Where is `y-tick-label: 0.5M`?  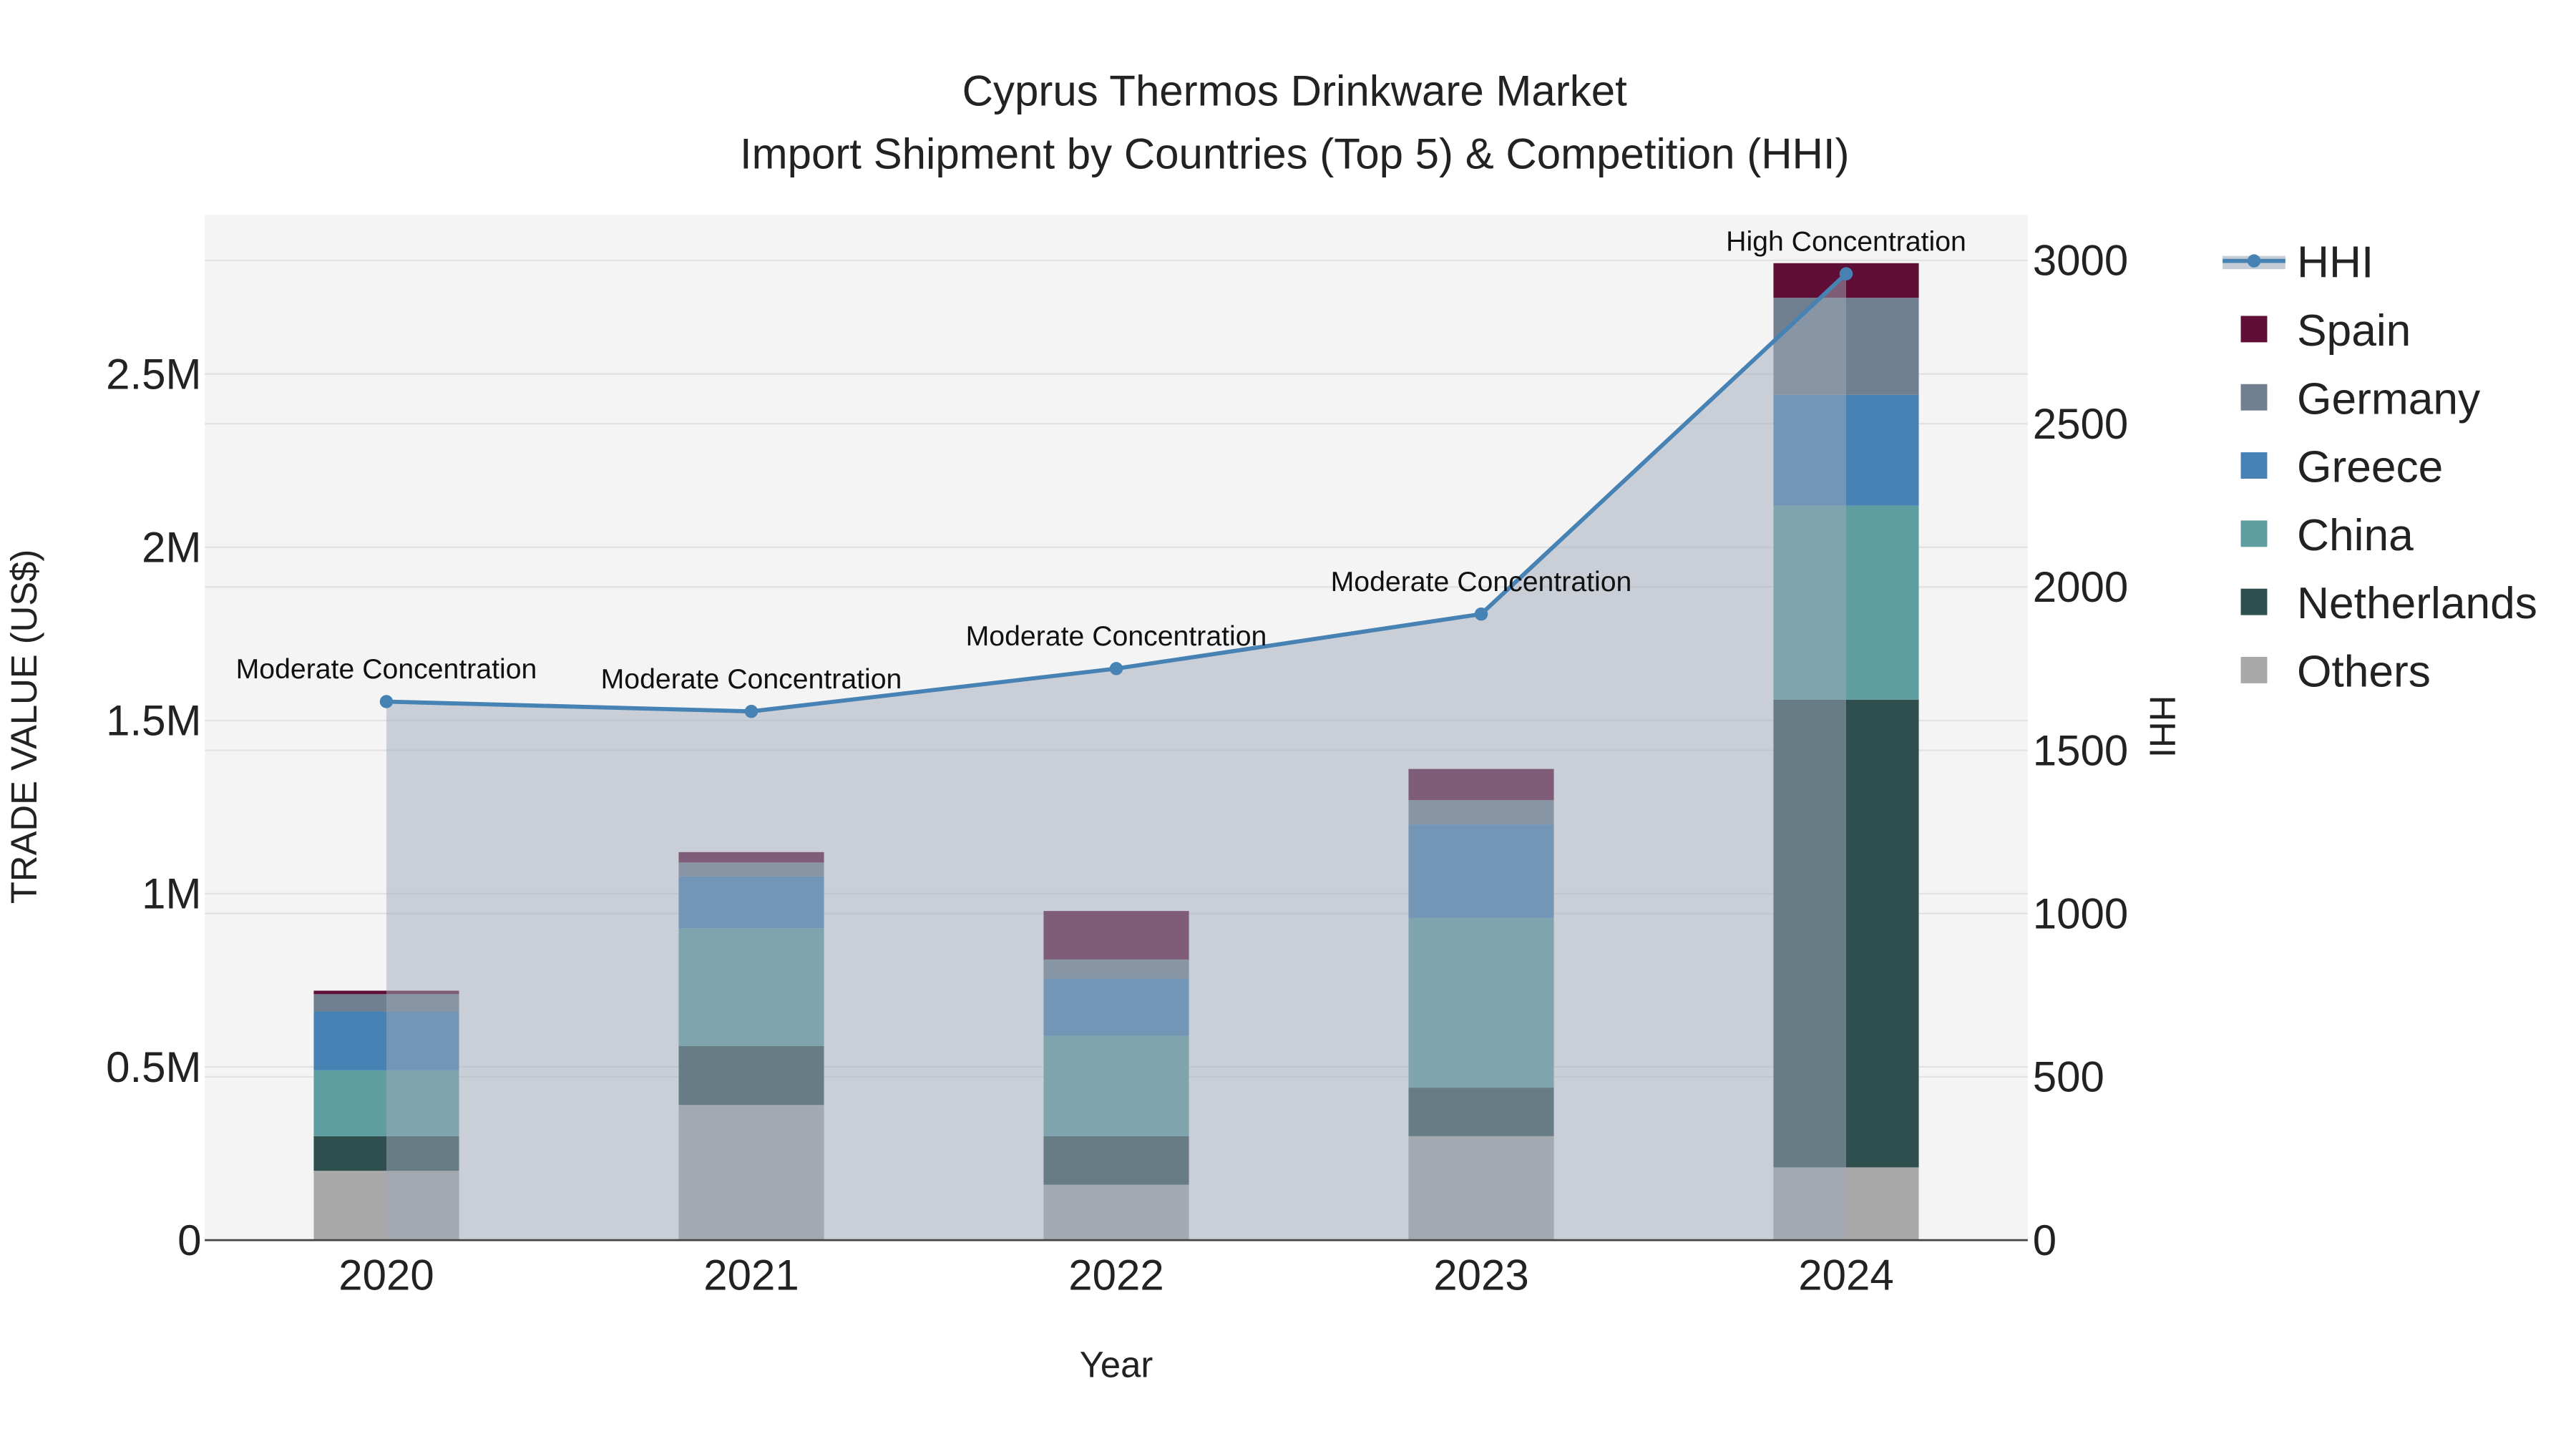
y-tick-label: 0.5M is located at coordinates (153, 1067).